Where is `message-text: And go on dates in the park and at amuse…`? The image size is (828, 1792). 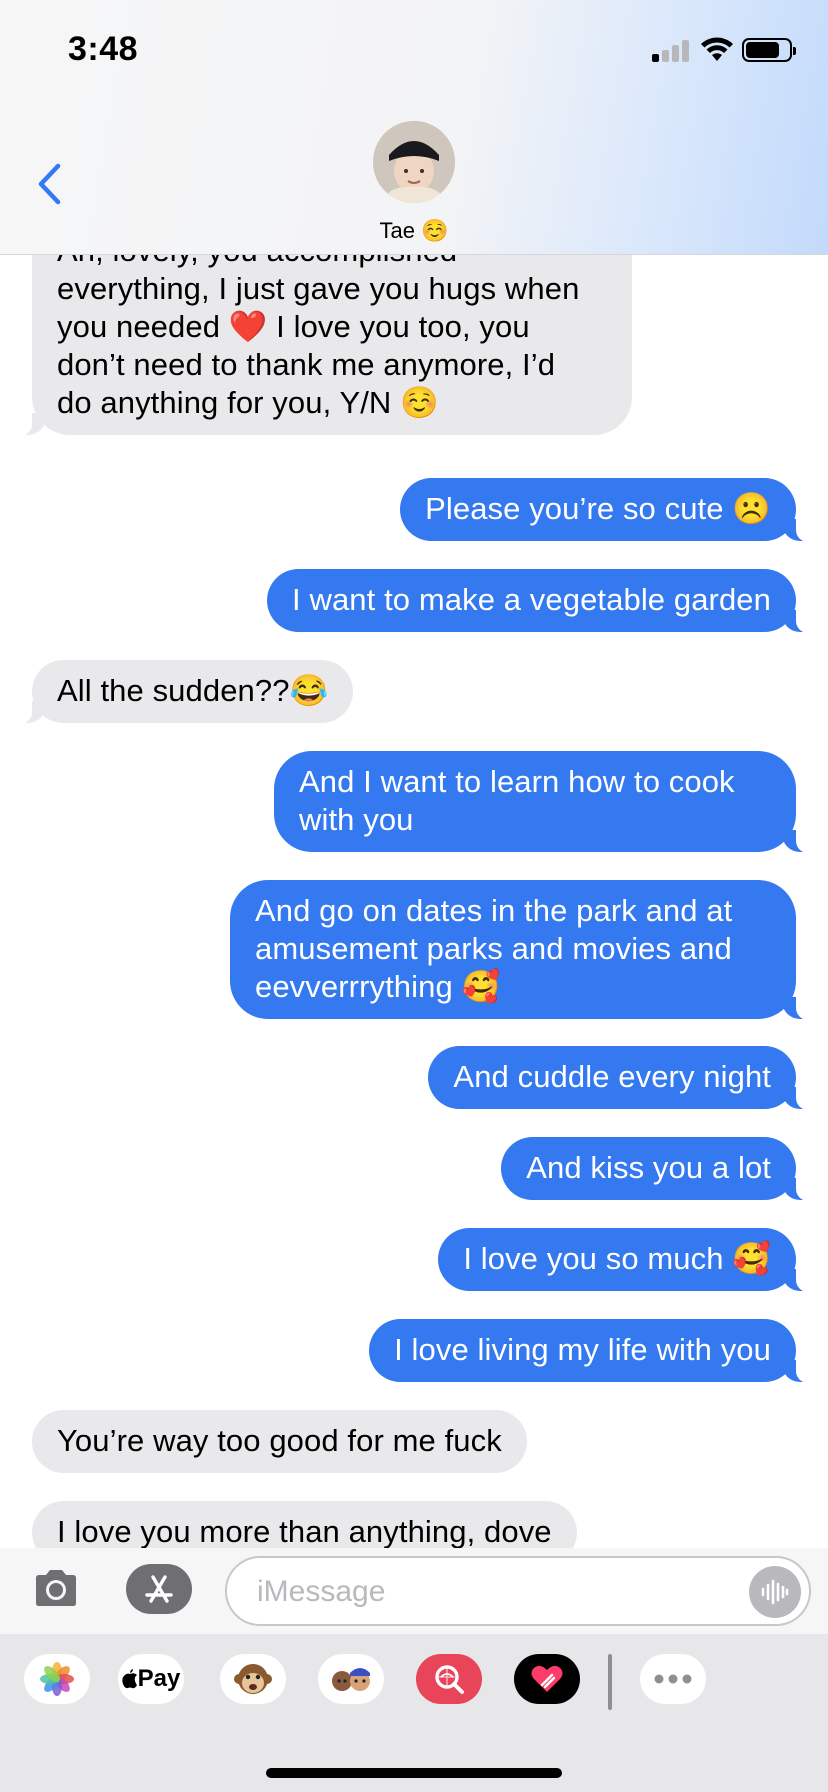
message-text: And go on dates in the park and at amuse… is located at coordinates (494, 948).